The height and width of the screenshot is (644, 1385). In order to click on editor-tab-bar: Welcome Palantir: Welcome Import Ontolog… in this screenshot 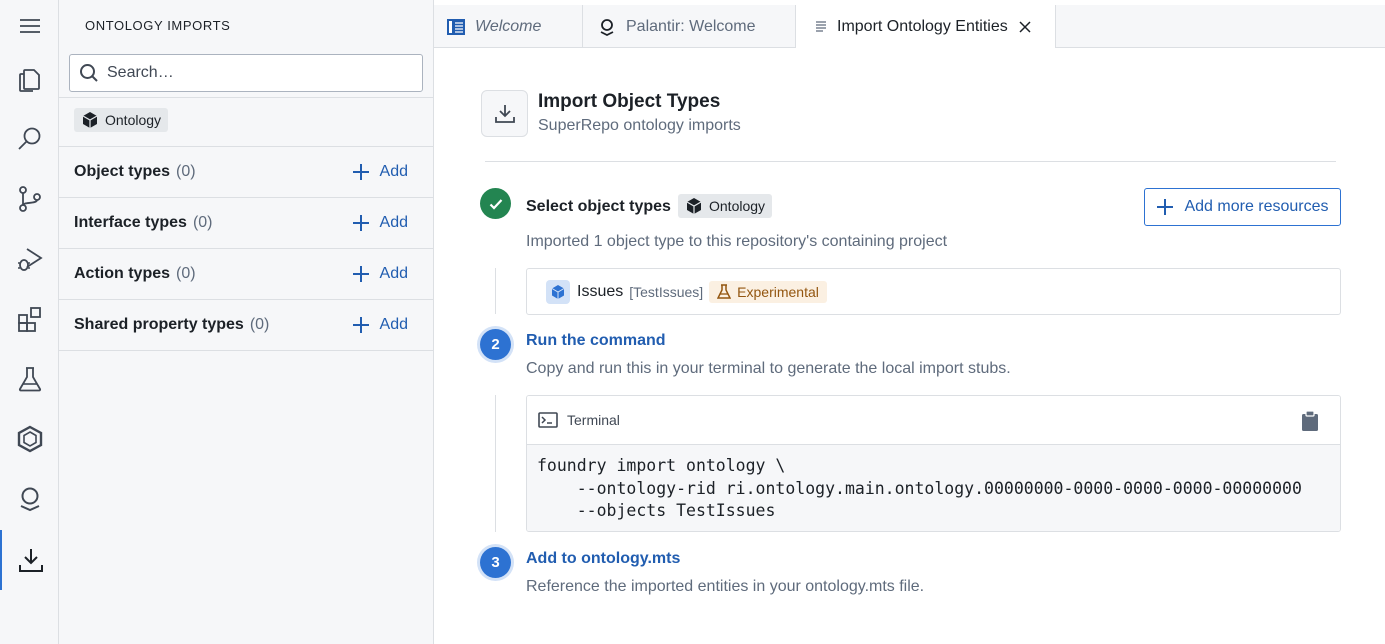, I will do `click(909, 27)`.